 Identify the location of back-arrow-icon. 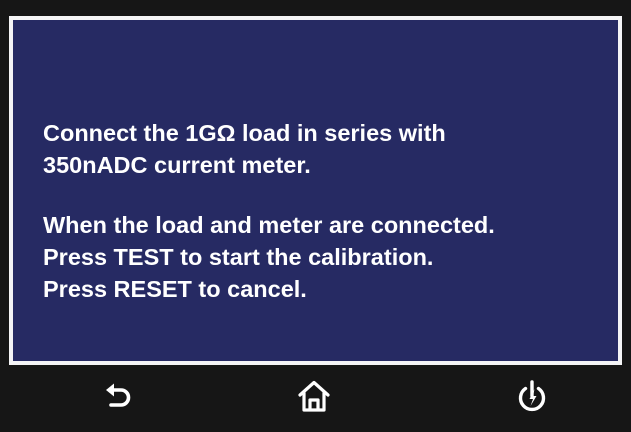
(118, 395).